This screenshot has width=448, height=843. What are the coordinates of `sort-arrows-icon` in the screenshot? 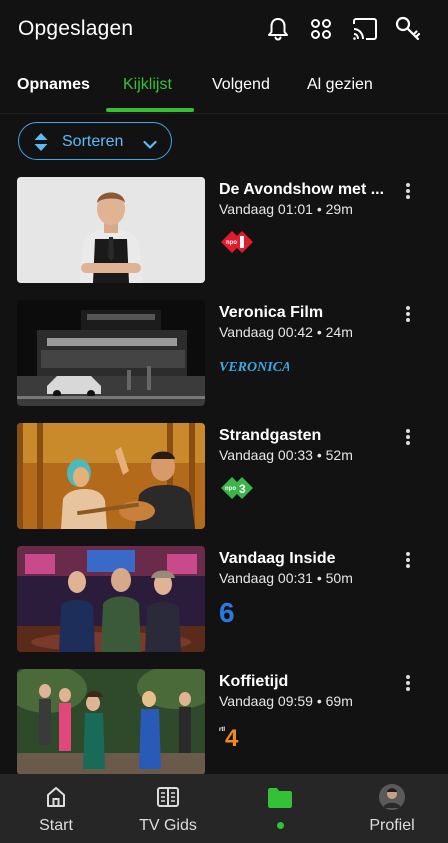 It's located at (41, 144).